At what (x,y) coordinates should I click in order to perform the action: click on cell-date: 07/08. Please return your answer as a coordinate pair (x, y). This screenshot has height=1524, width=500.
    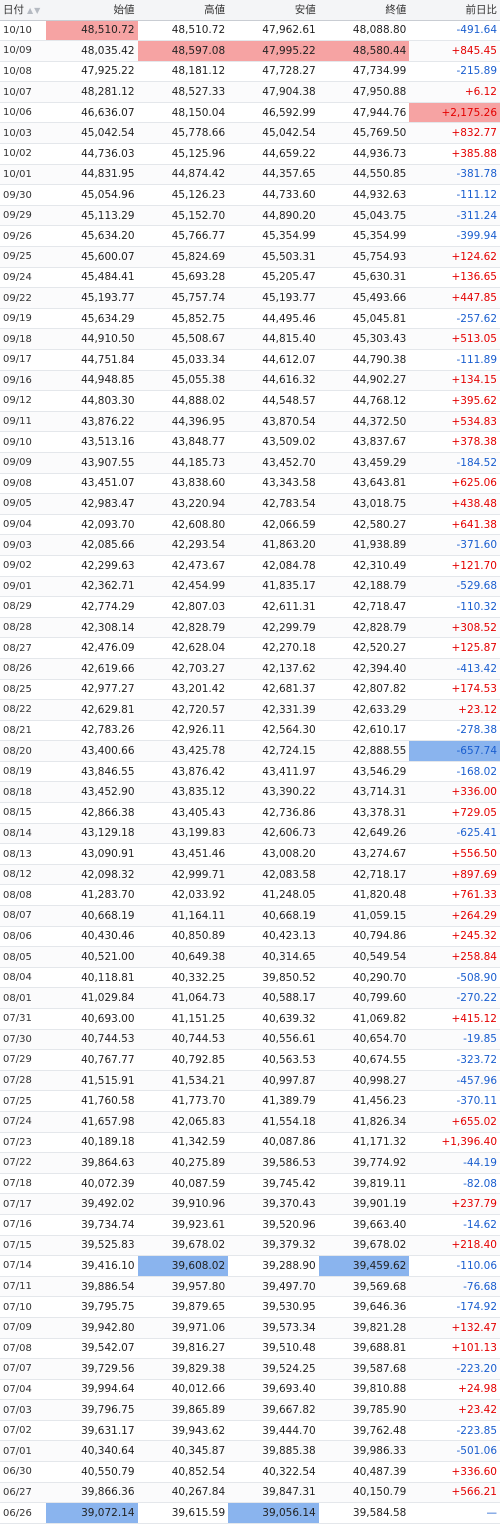
    Looking at the image, I should click on (23, 1349).